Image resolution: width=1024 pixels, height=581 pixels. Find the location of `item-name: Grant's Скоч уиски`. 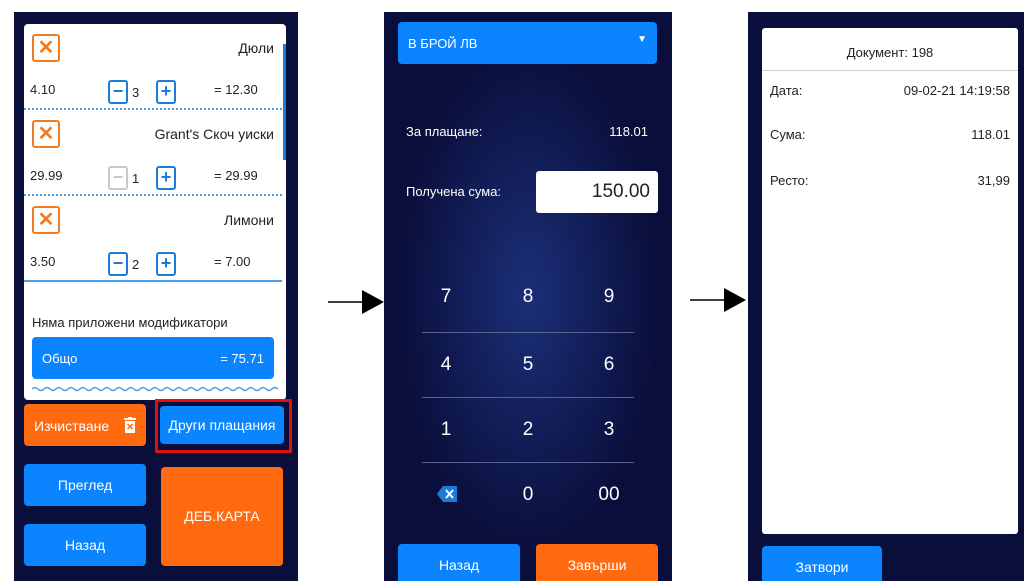

item-name: Grant's Скоч уиски is located at coordinates (214, 134).